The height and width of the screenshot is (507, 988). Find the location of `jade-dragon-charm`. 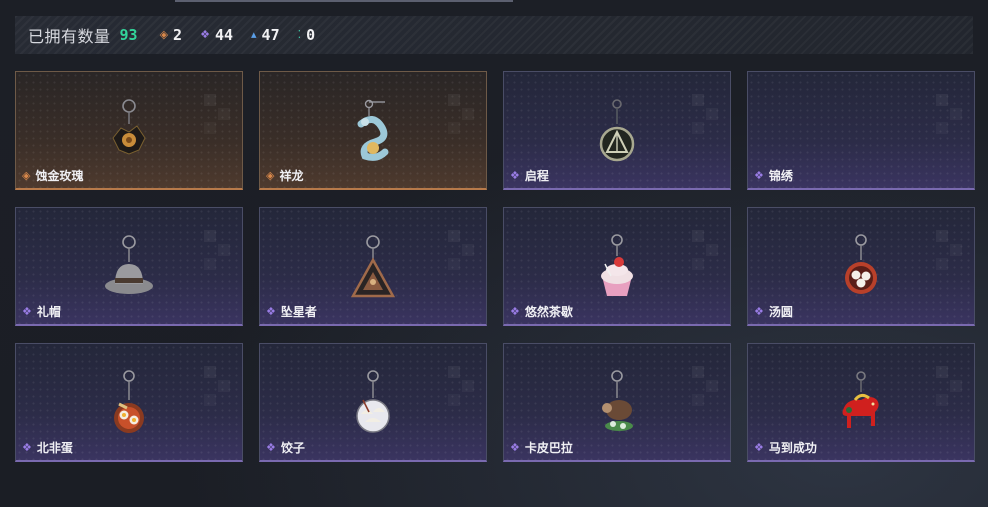

jade-dragon-charm is located at coordinates (373, 130).